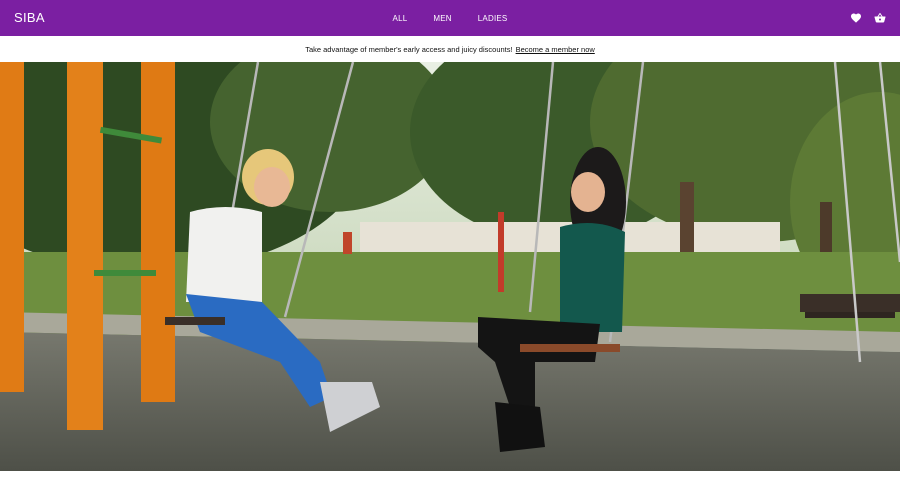 The image size is (900, 482). I want to click on nav-link-men: MEN, so click(442, 18).